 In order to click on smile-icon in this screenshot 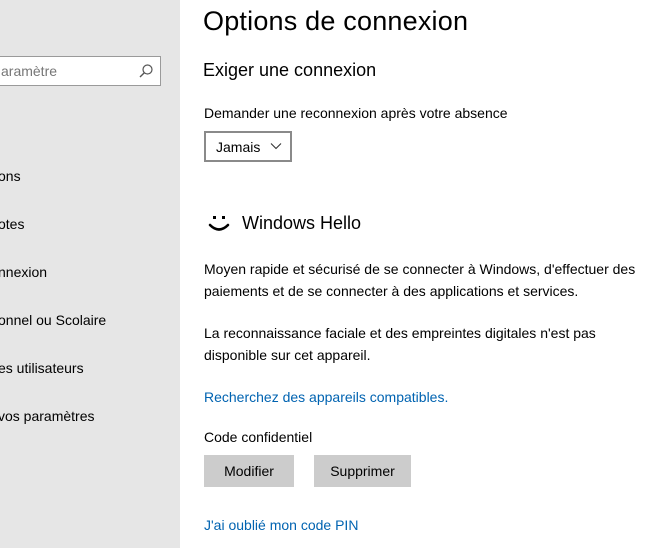, I will do `click(219, 223)`.